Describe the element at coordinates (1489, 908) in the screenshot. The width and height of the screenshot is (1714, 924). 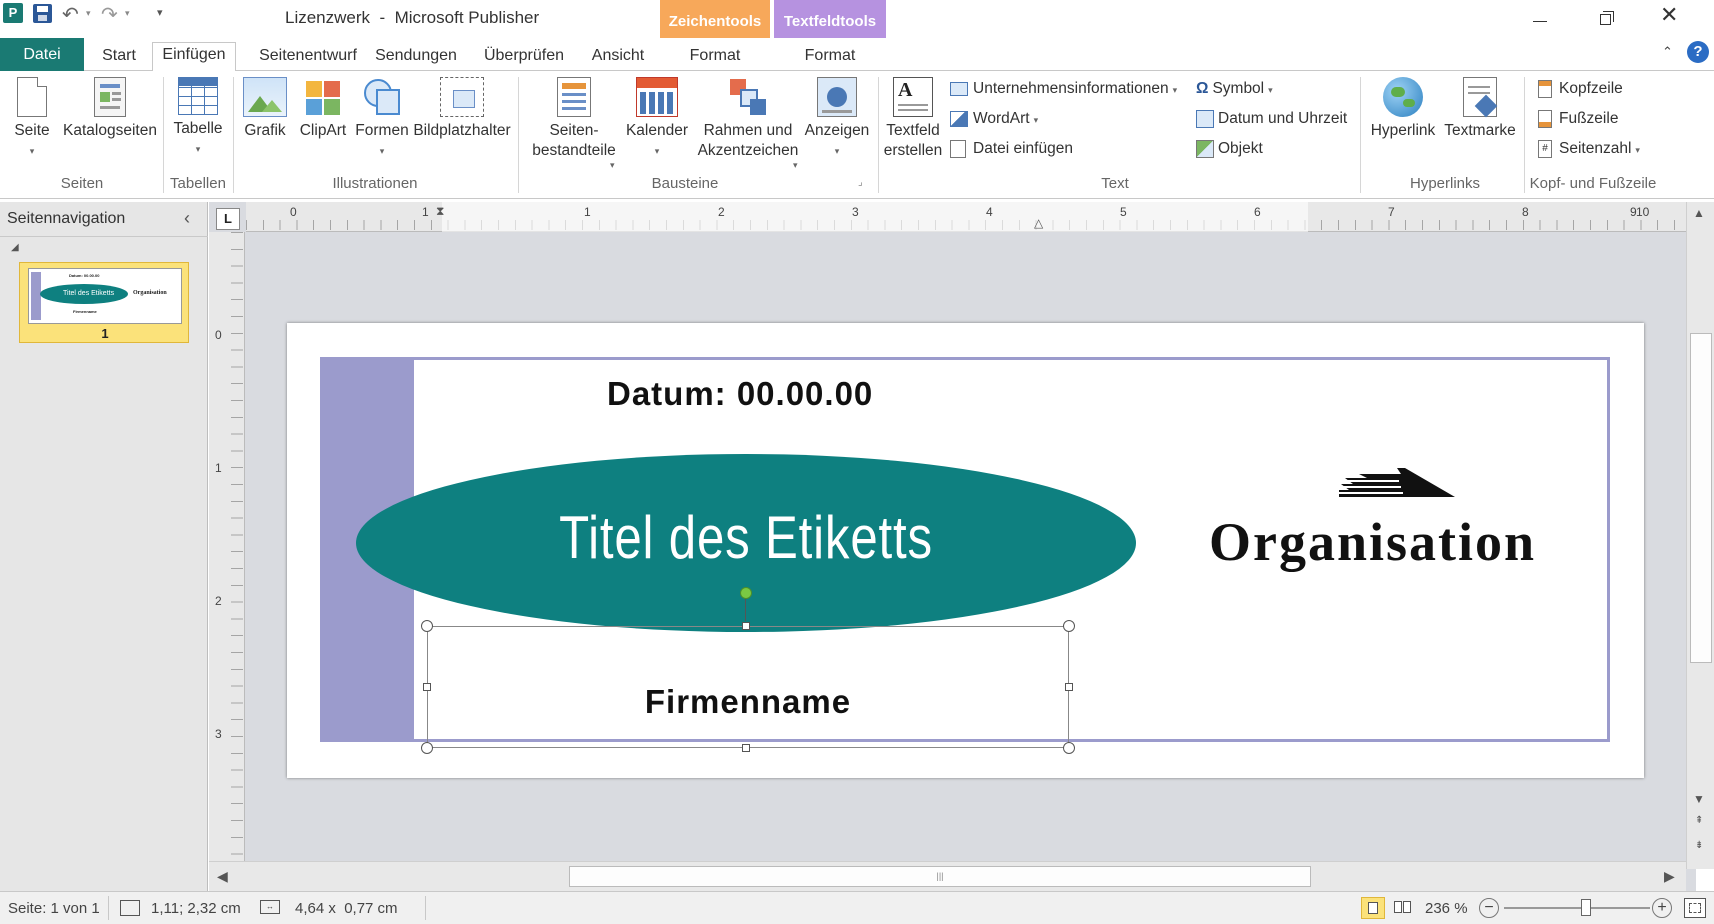
I see `zoom-out-button: −` at that location.